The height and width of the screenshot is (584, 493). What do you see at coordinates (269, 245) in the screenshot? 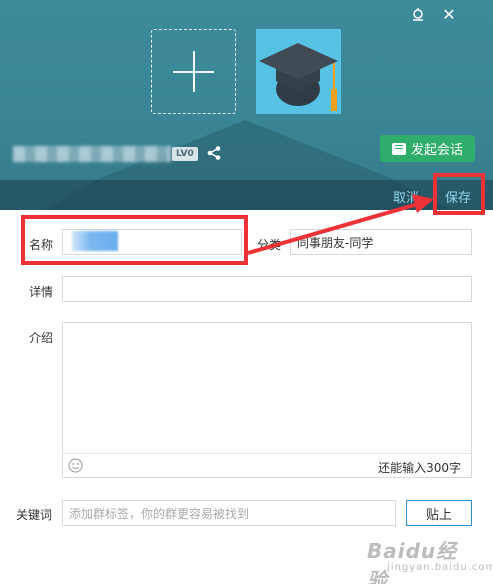
I see `category-label: 分类` at bounding box center [269, 245].